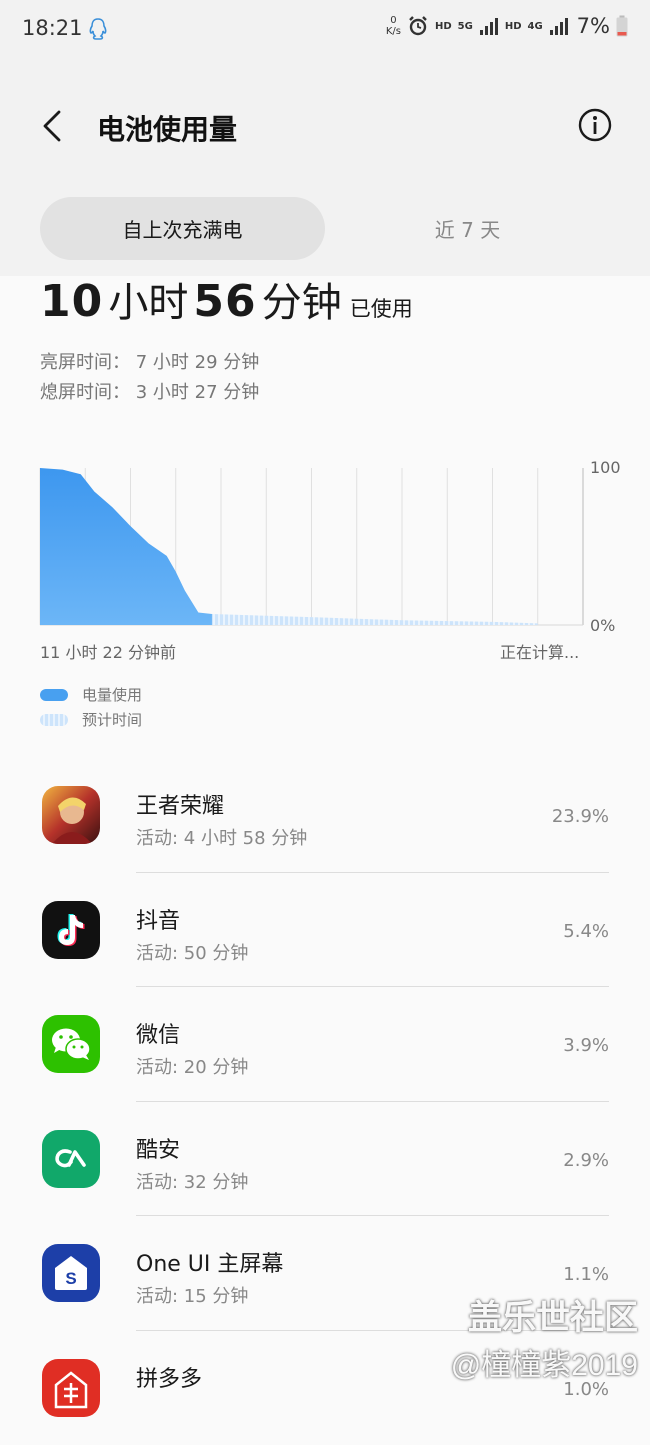  Describe the element at coordinates (467, 228) in the screenshot. I see `tab-last-7-days: 近 7 天` at that location.